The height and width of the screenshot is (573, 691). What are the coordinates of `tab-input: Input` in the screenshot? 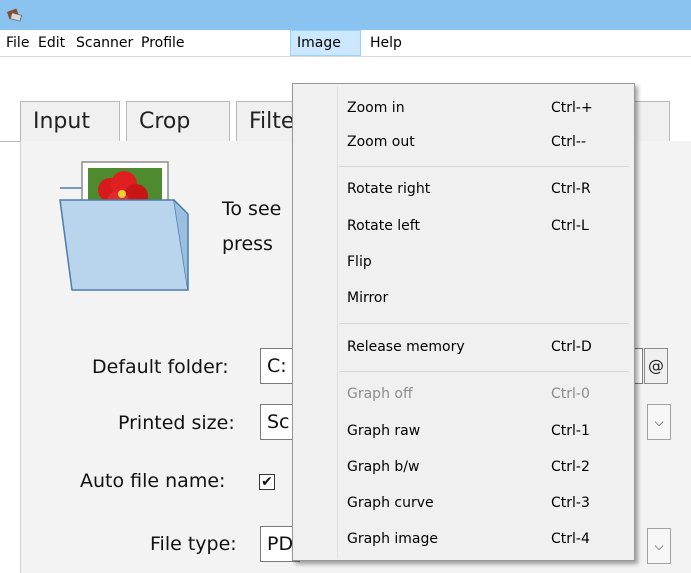 It's located at (70, 121).